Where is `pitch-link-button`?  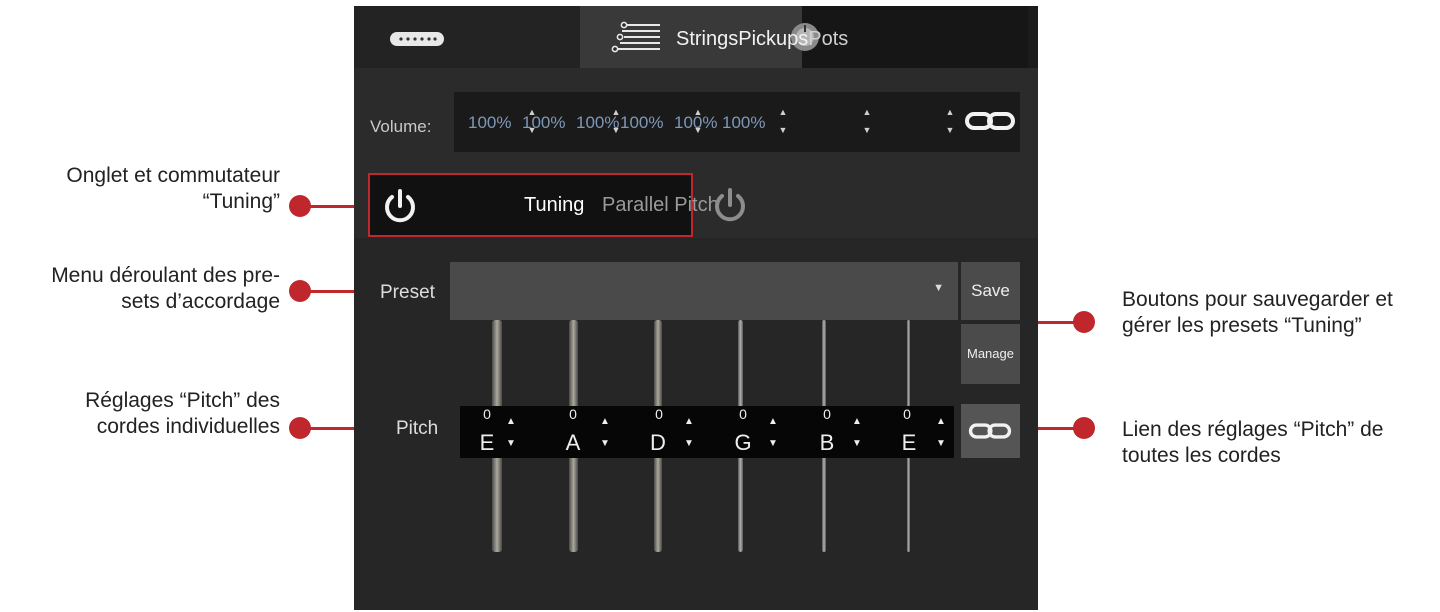
pitch-link-button is located at coordinates (990, 431).